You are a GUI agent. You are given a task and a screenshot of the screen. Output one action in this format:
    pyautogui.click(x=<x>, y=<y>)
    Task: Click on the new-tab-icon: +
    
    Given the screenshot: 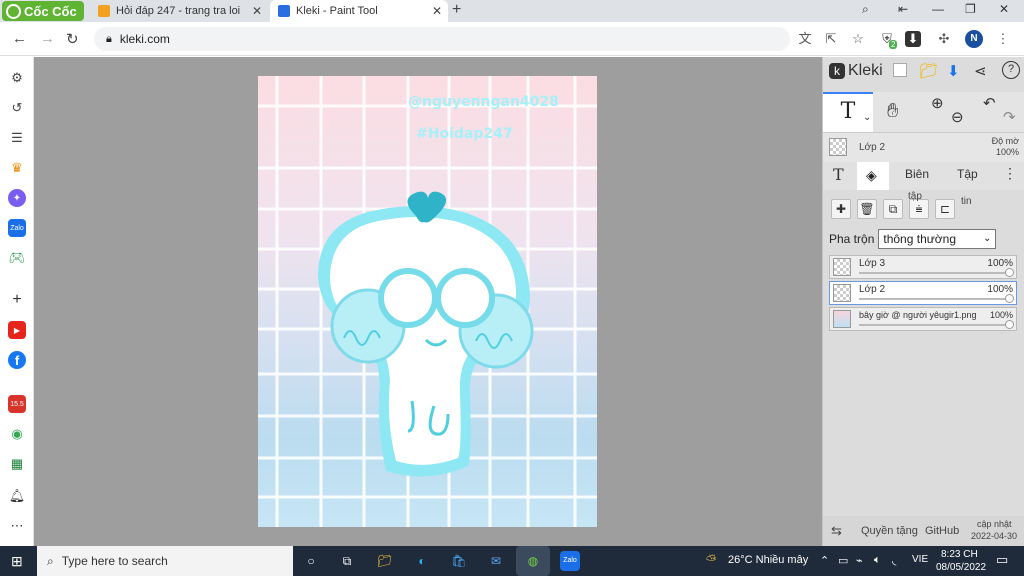 What is the action you would take?
    pyautogui.click(x=456, y=10)
    